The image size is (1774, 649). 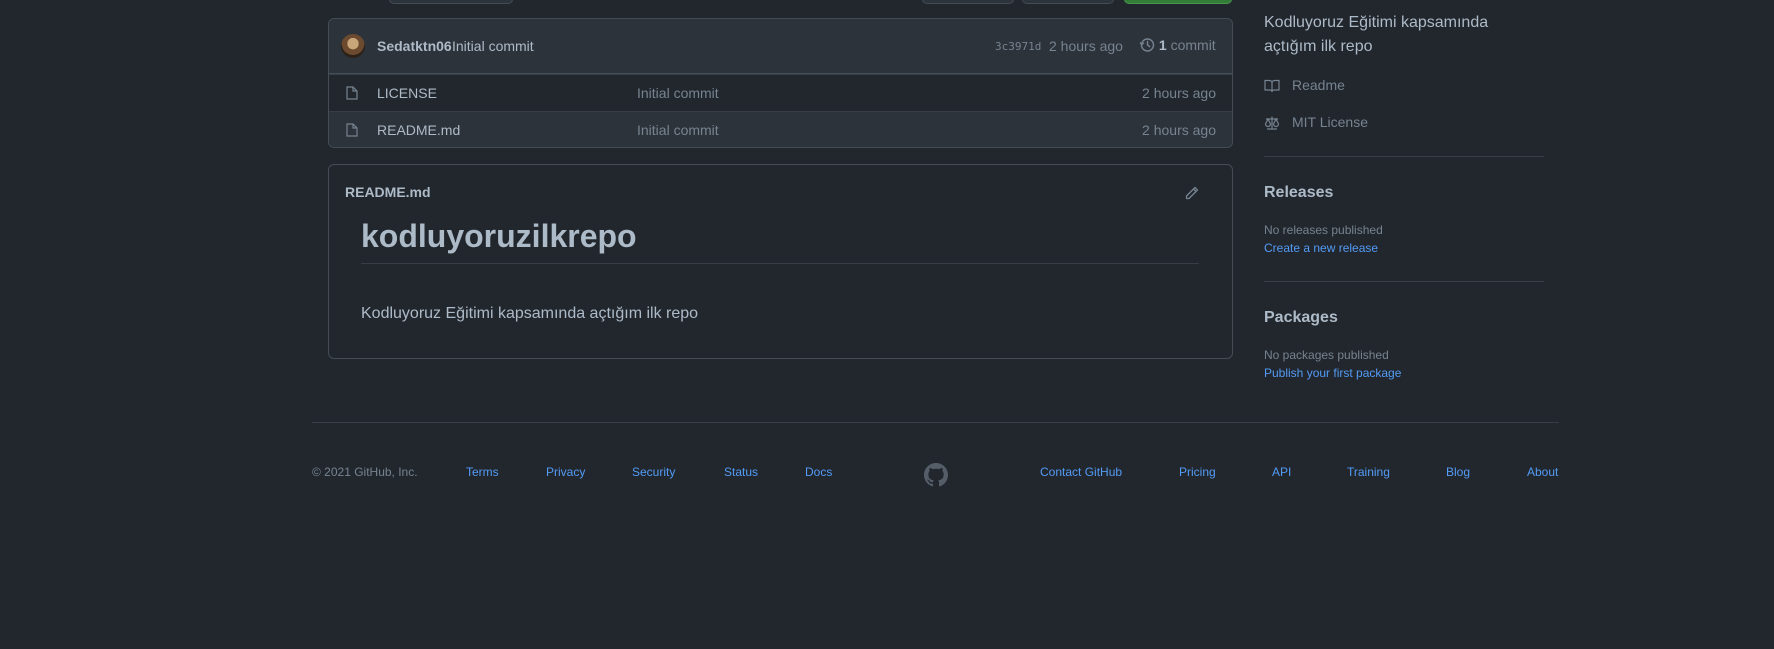 What do you see at coordinates (780, 92) in the screenshot?
I see `file-row-license: LICENSE Initial commit 2 hours ago` at bounding box center [780, 92].